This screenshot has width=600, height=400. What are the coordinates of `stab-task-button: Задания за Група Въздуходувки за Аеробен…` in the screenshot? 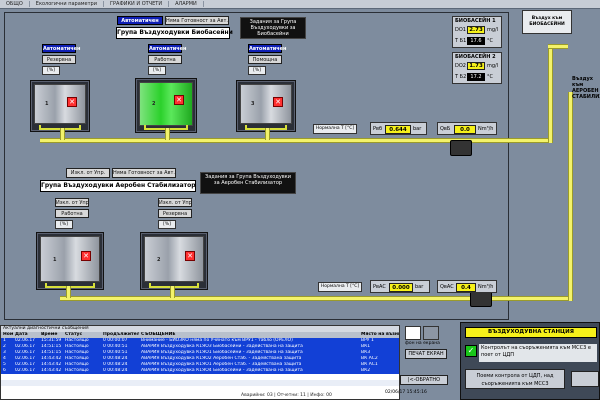 It's located at (248, 183).